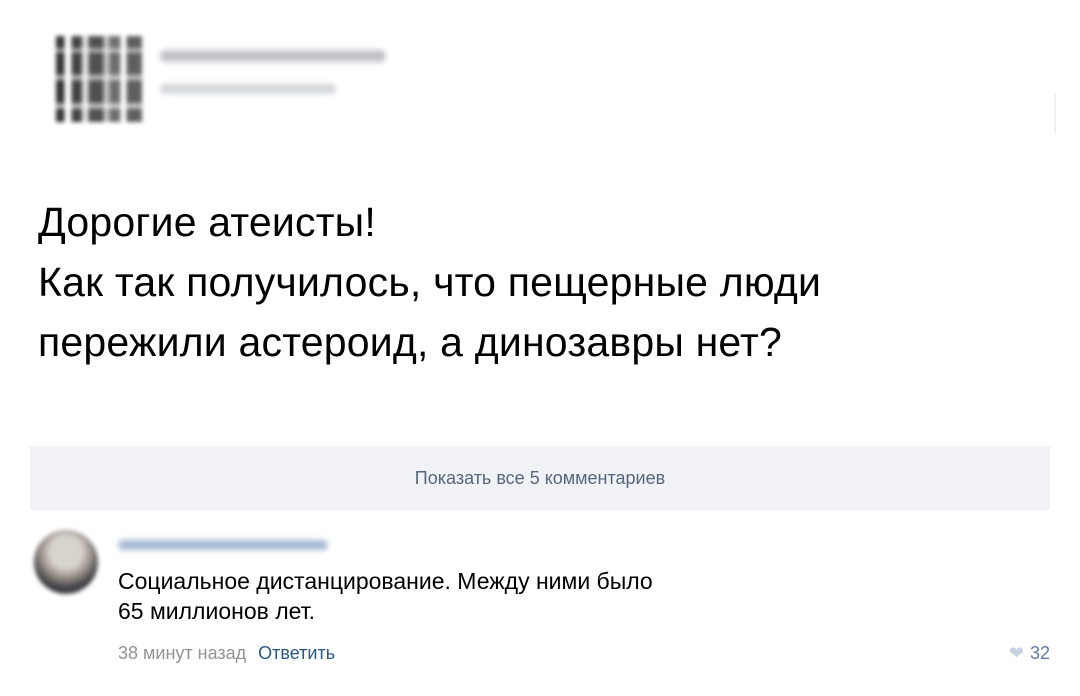 The height and width of the screenshot is (696, 1080). What do you see at coordinates (1016, 653) in the screenshot?
I see `heart-icon: ❤` at bounding box center [1016, 653].